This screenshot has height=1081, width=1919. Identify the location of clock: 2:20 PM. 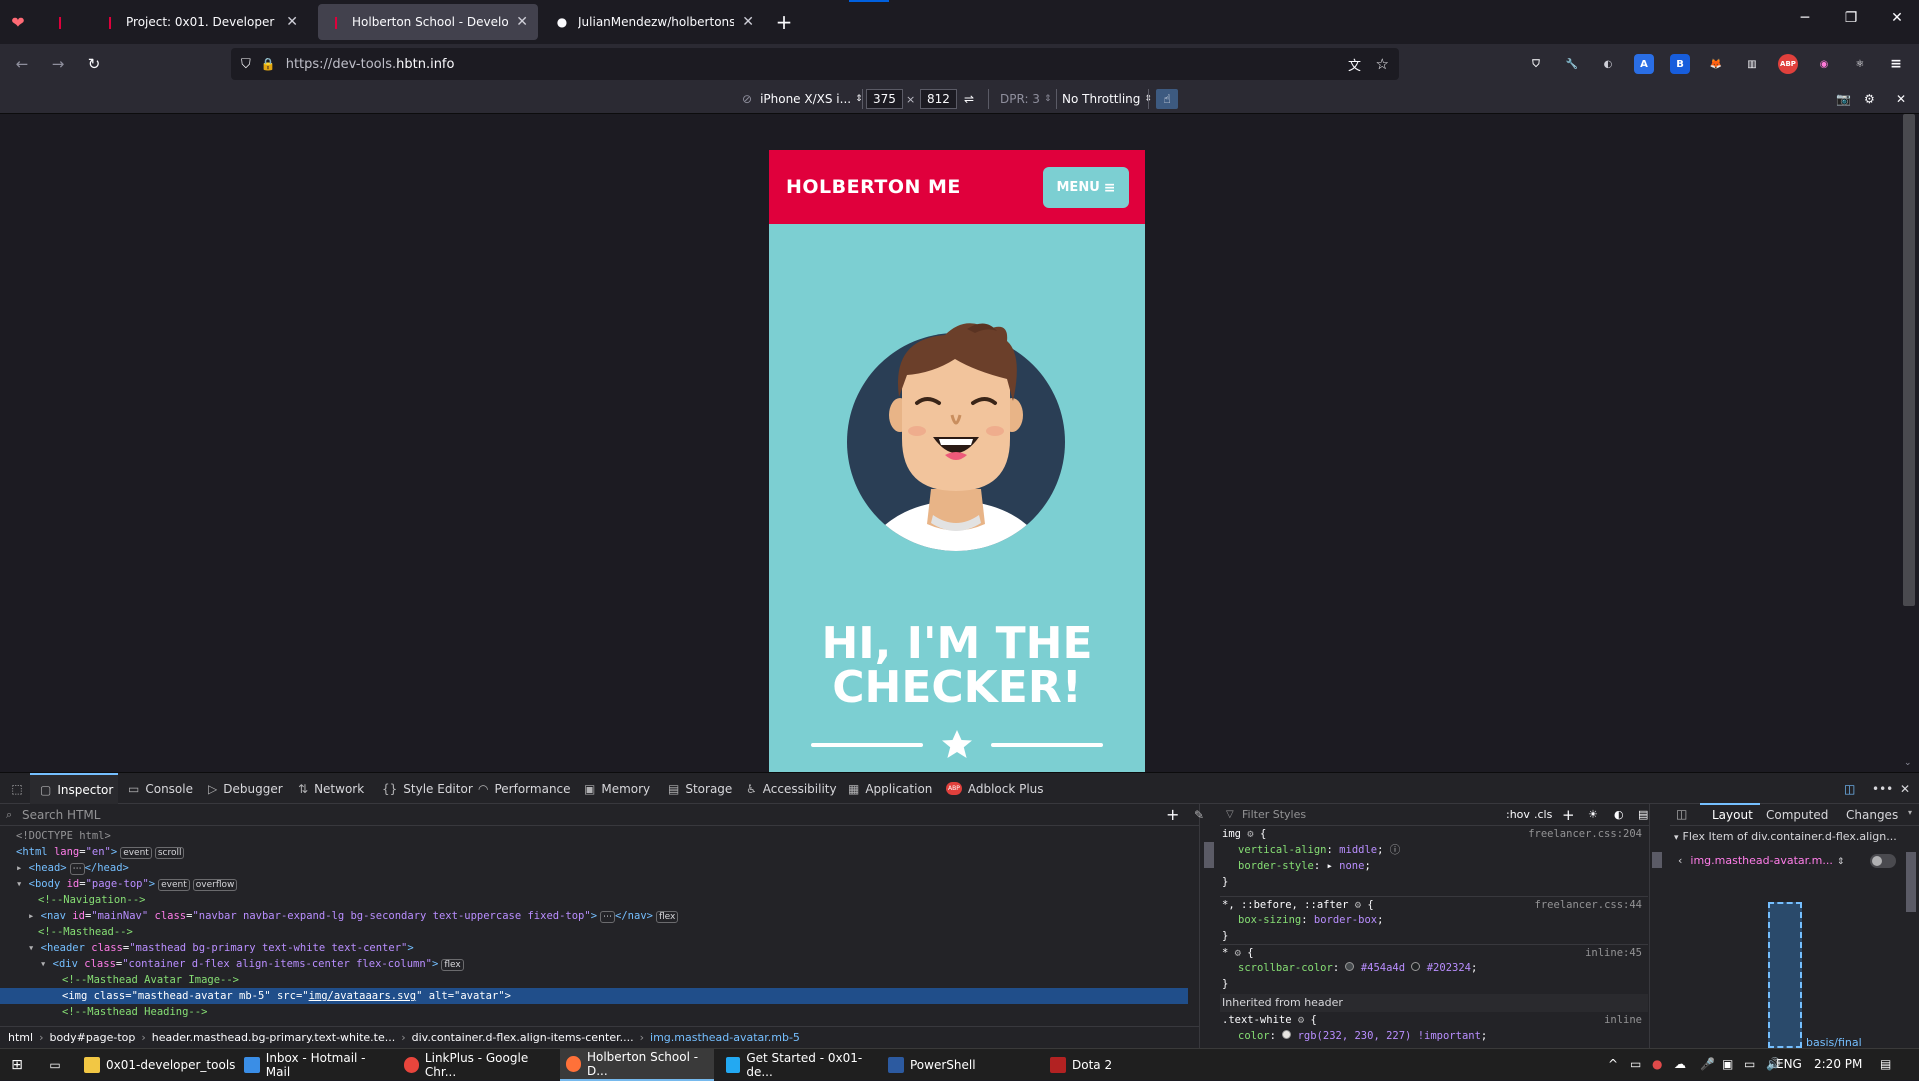
(1838, 1064).